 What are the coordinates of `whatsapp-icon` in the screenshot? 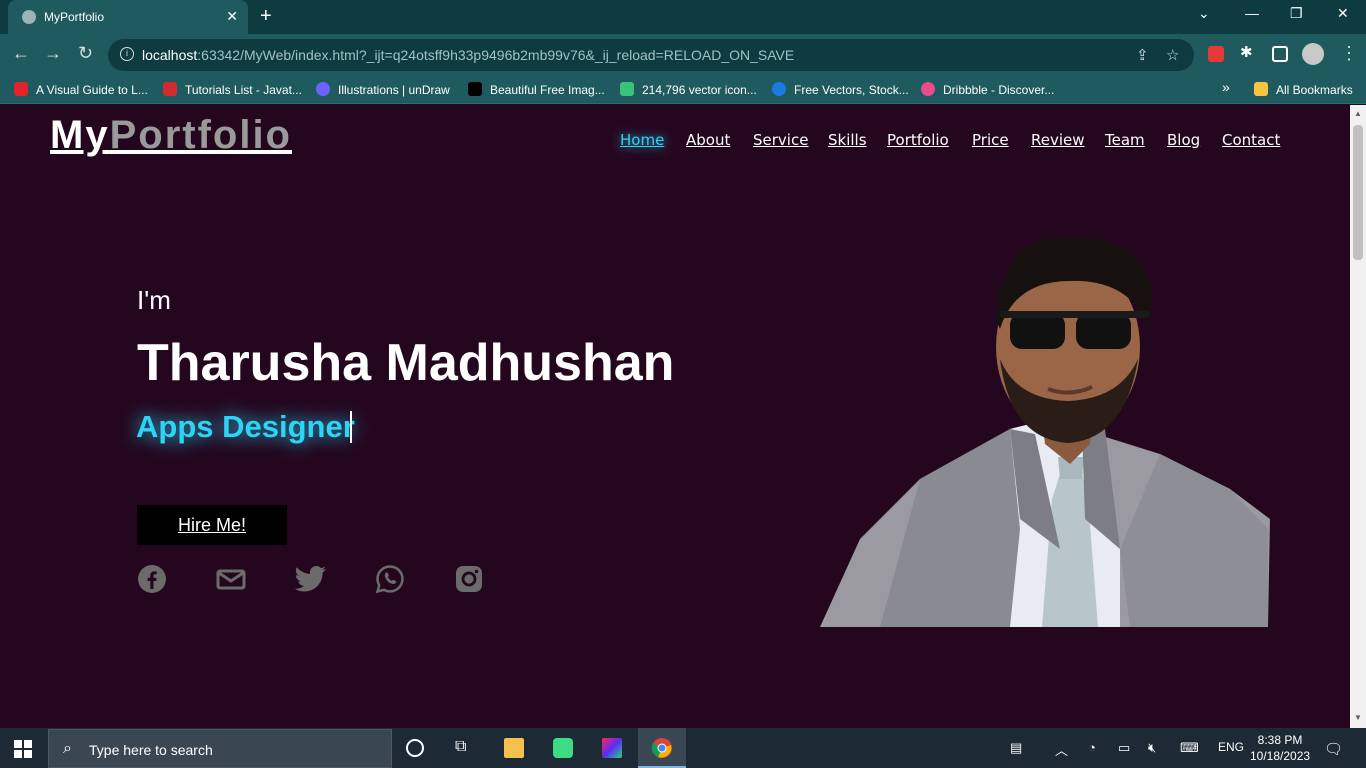 It's located at (390, 579).